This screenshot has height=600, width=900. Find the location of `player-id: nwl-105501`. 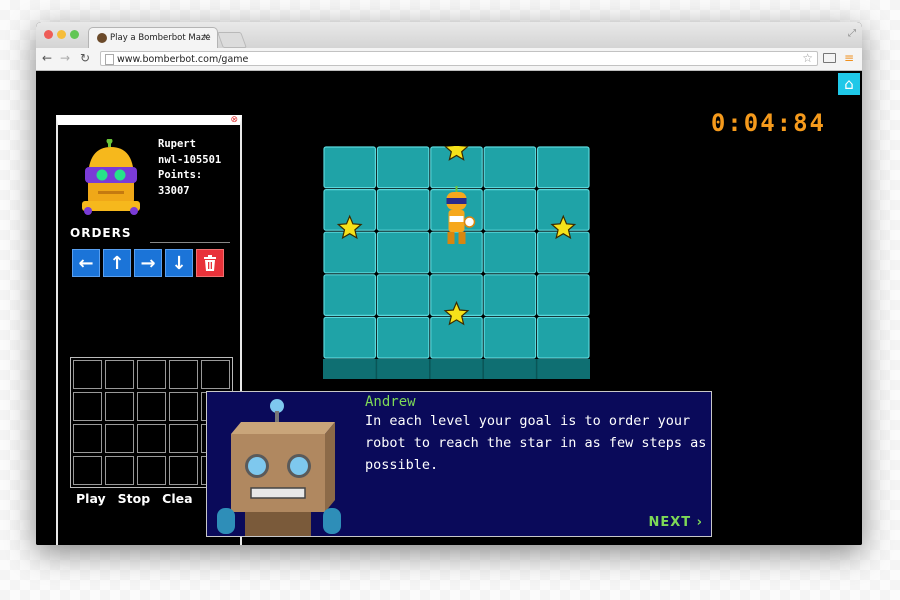

player-id: nwl-105501 is located at coordinates (190, 159).